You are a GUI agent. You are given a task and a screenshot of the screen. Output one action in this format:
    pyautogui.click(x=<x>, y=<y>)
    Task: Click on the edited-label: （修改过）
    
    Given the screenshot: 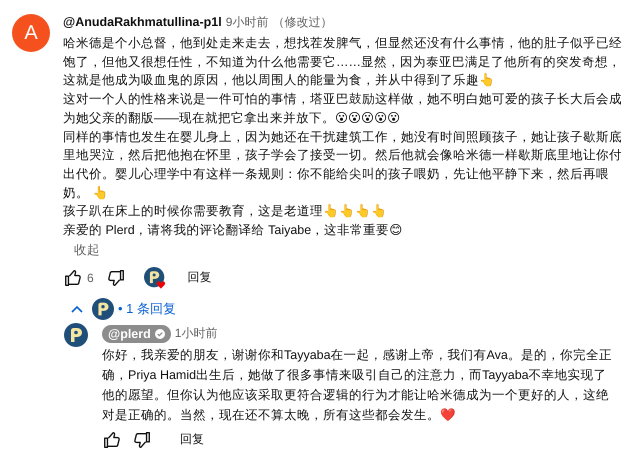 What is the action you would take?
    pyautogui.click(x=302, y=22)
    